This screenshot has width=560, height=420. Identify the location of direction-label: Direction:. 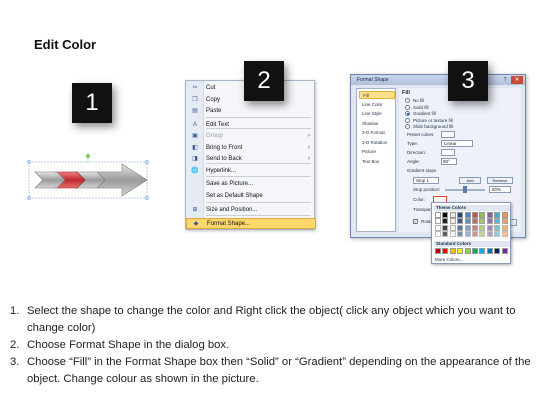
(417, 152).